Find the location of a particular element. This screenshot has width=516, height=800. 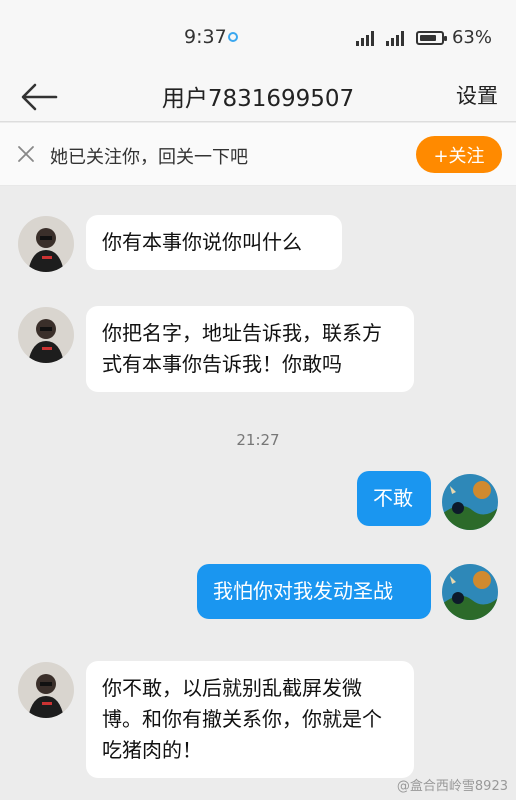

follow-hint-text: 她已关注你，回关一下吧 is located at coordinates (149, 157).